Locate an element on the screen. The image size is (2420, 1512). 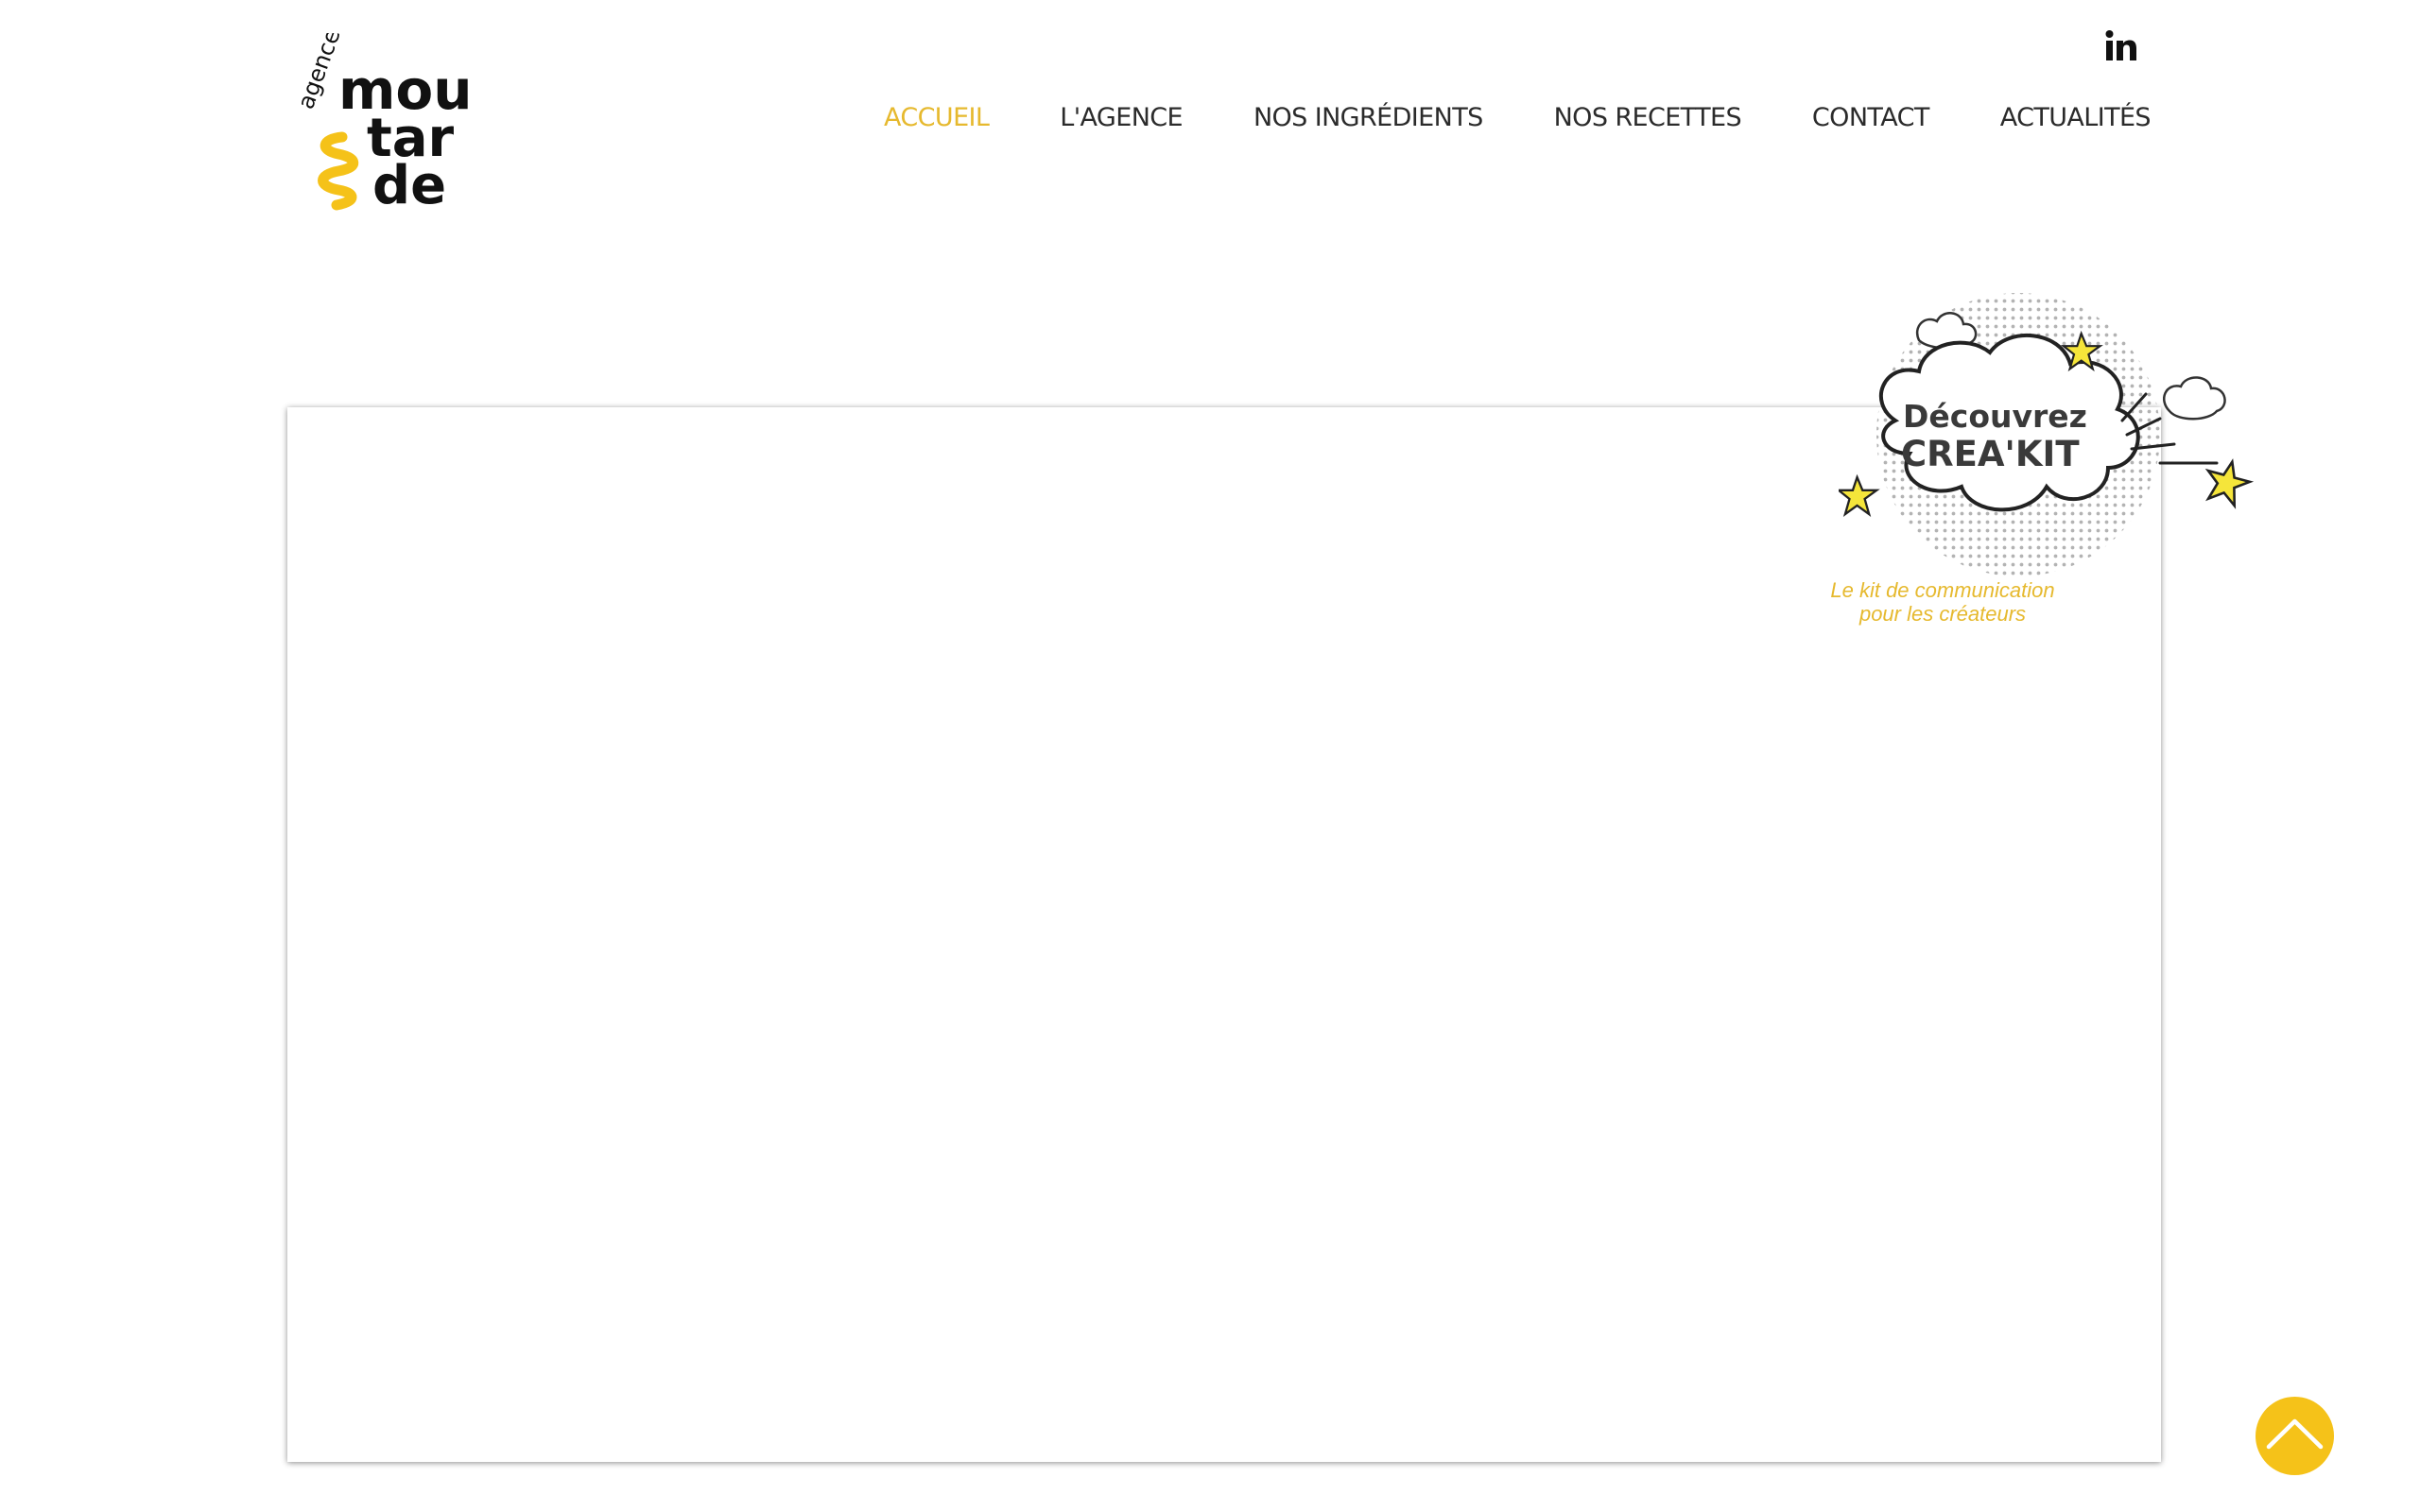
scroll-to-top-button is located at coordinates (2295, 1436).